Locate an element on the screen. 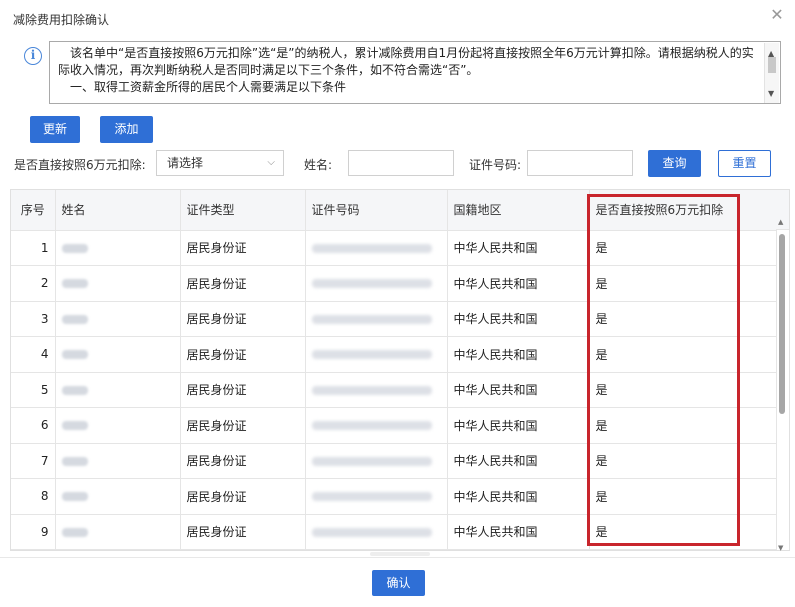 The width and height of the screenshot is (795, 607). table-row: 9 居民身份证 中华人民共和国是 is located at coordinates (394, 532).